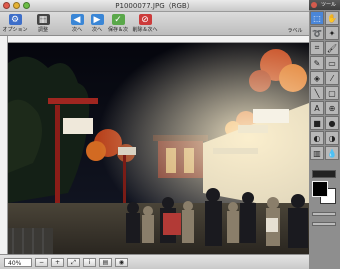  Describe the element at coordinates (154, 261) in the screenshot. I see `status-bar: 40% − + ⤢ i ▤ ◉` at that location.